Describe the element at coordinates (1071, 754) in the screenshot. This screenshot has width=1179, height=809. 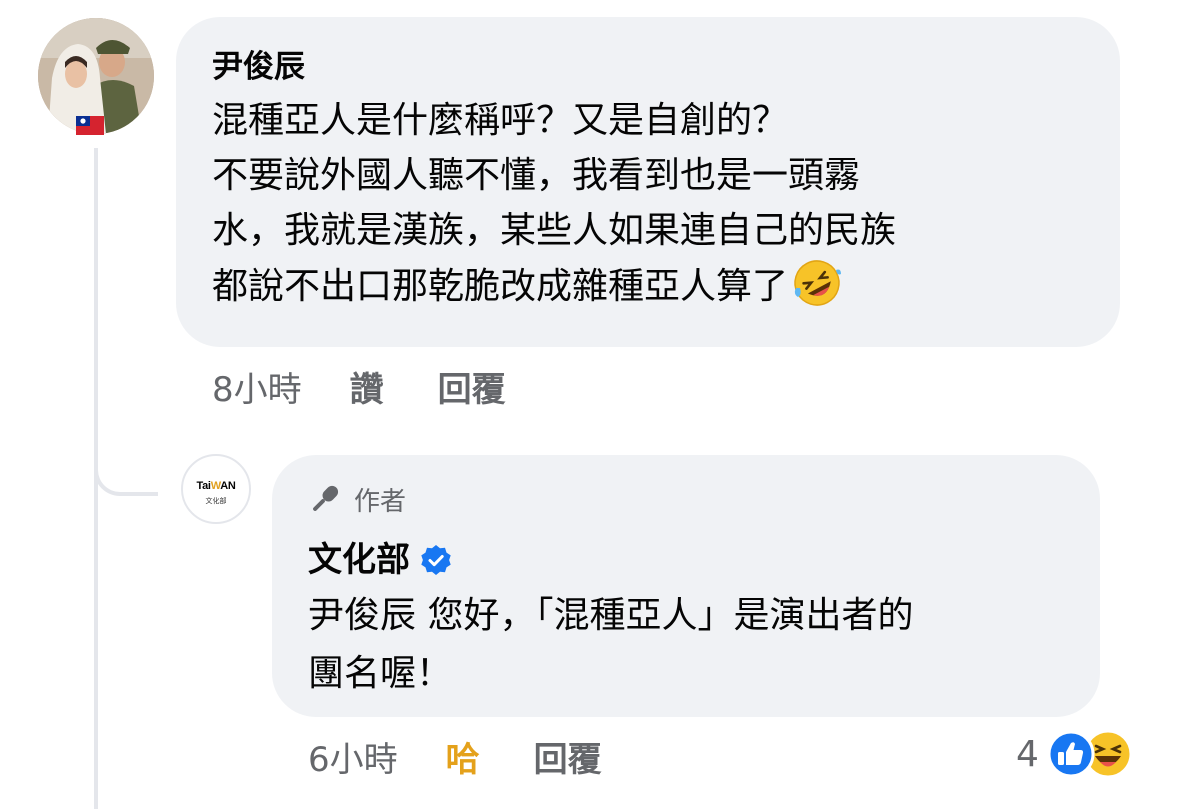
I see `like-icon` at that location.